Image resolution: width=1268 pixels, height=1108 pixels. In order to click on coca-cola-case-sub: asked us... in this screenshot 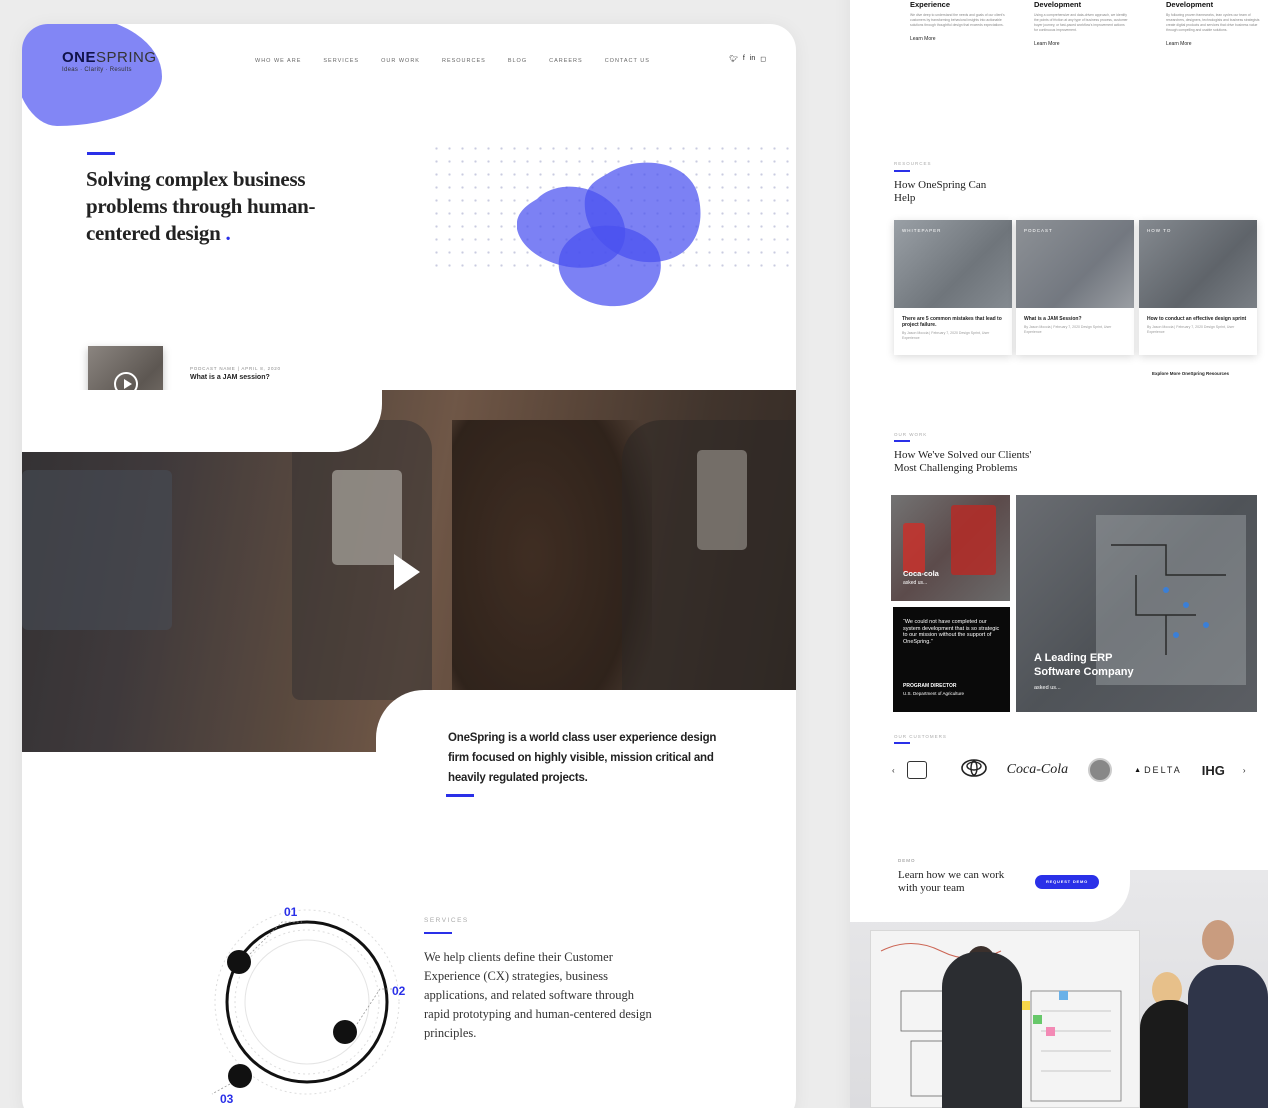, I will do `click(915, 583)`.